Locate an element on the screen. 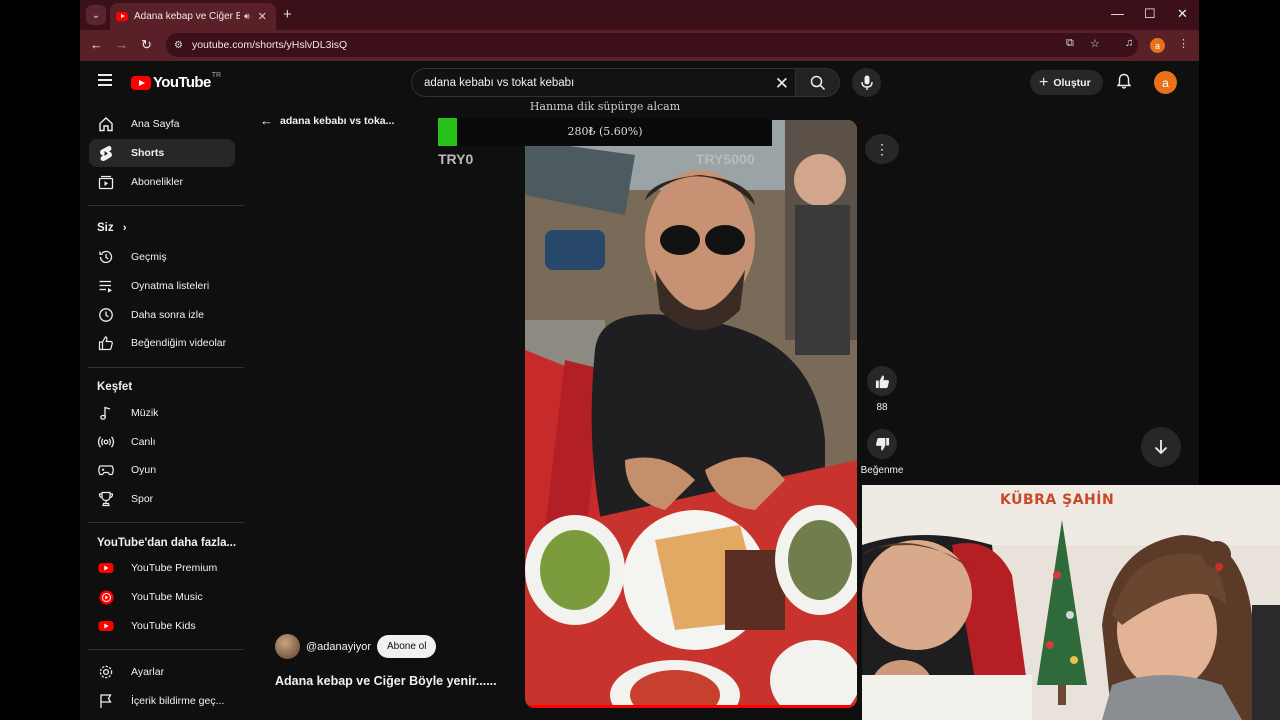  dislike-button is located at coordinates (882, 444).